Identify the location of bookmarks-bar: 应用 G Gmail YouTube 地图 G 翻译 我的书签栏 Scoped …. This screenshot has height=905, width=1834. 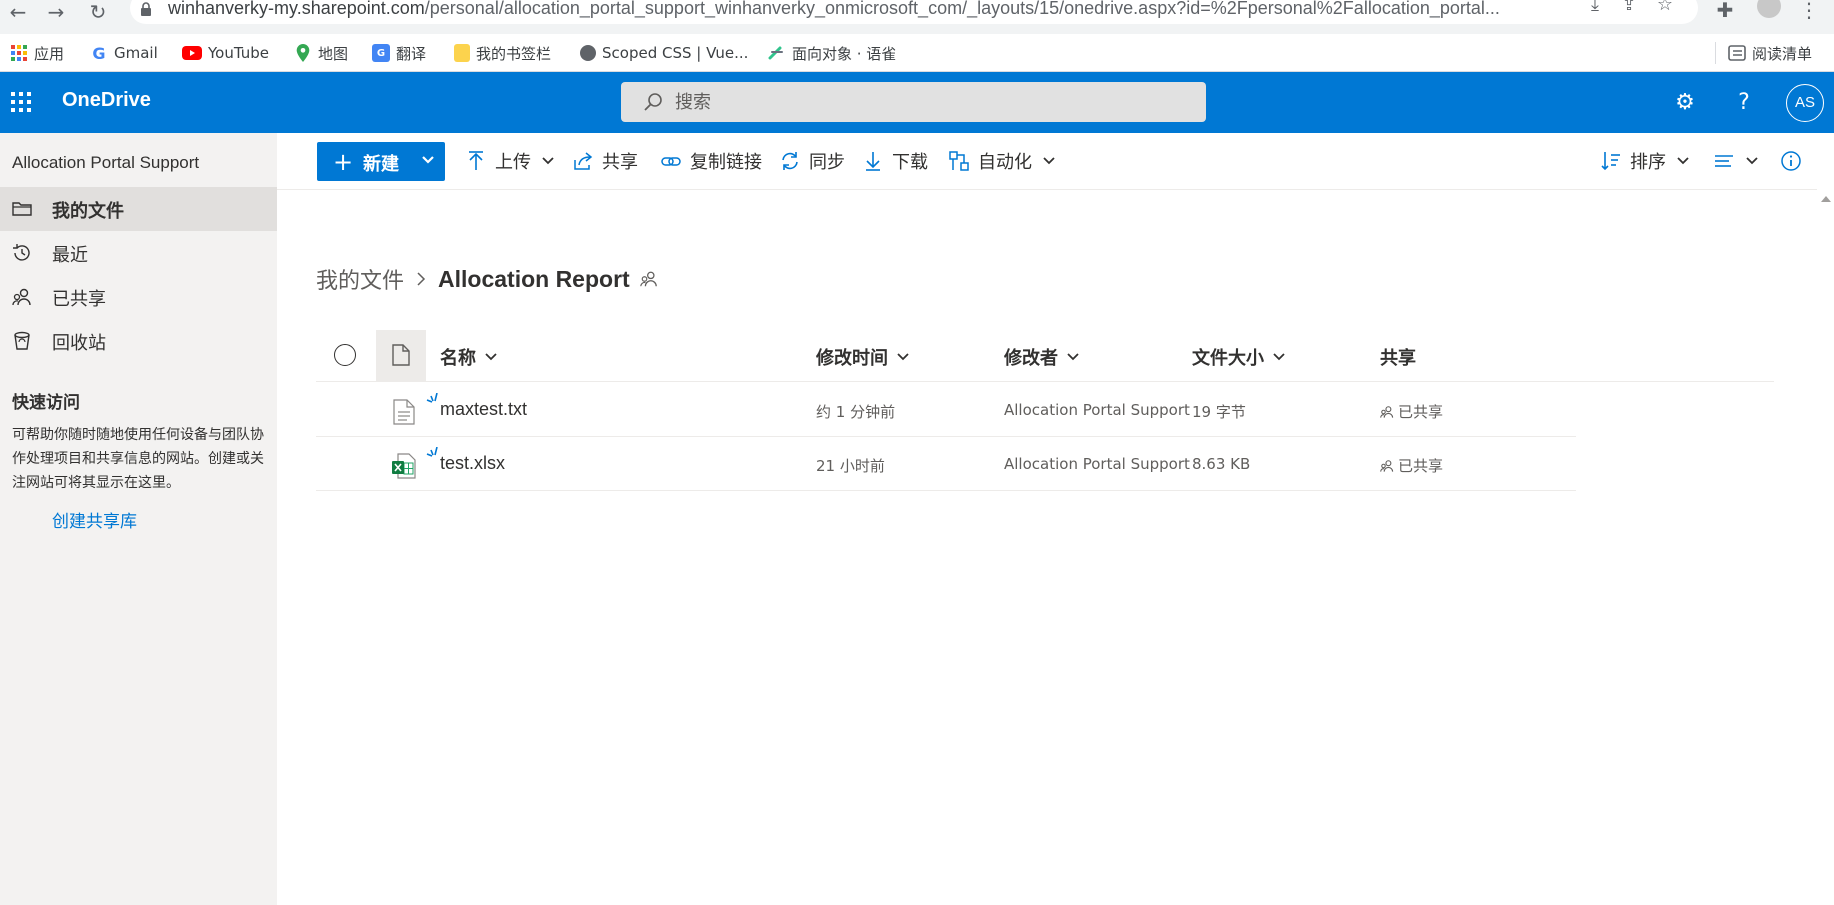
(917, 53).